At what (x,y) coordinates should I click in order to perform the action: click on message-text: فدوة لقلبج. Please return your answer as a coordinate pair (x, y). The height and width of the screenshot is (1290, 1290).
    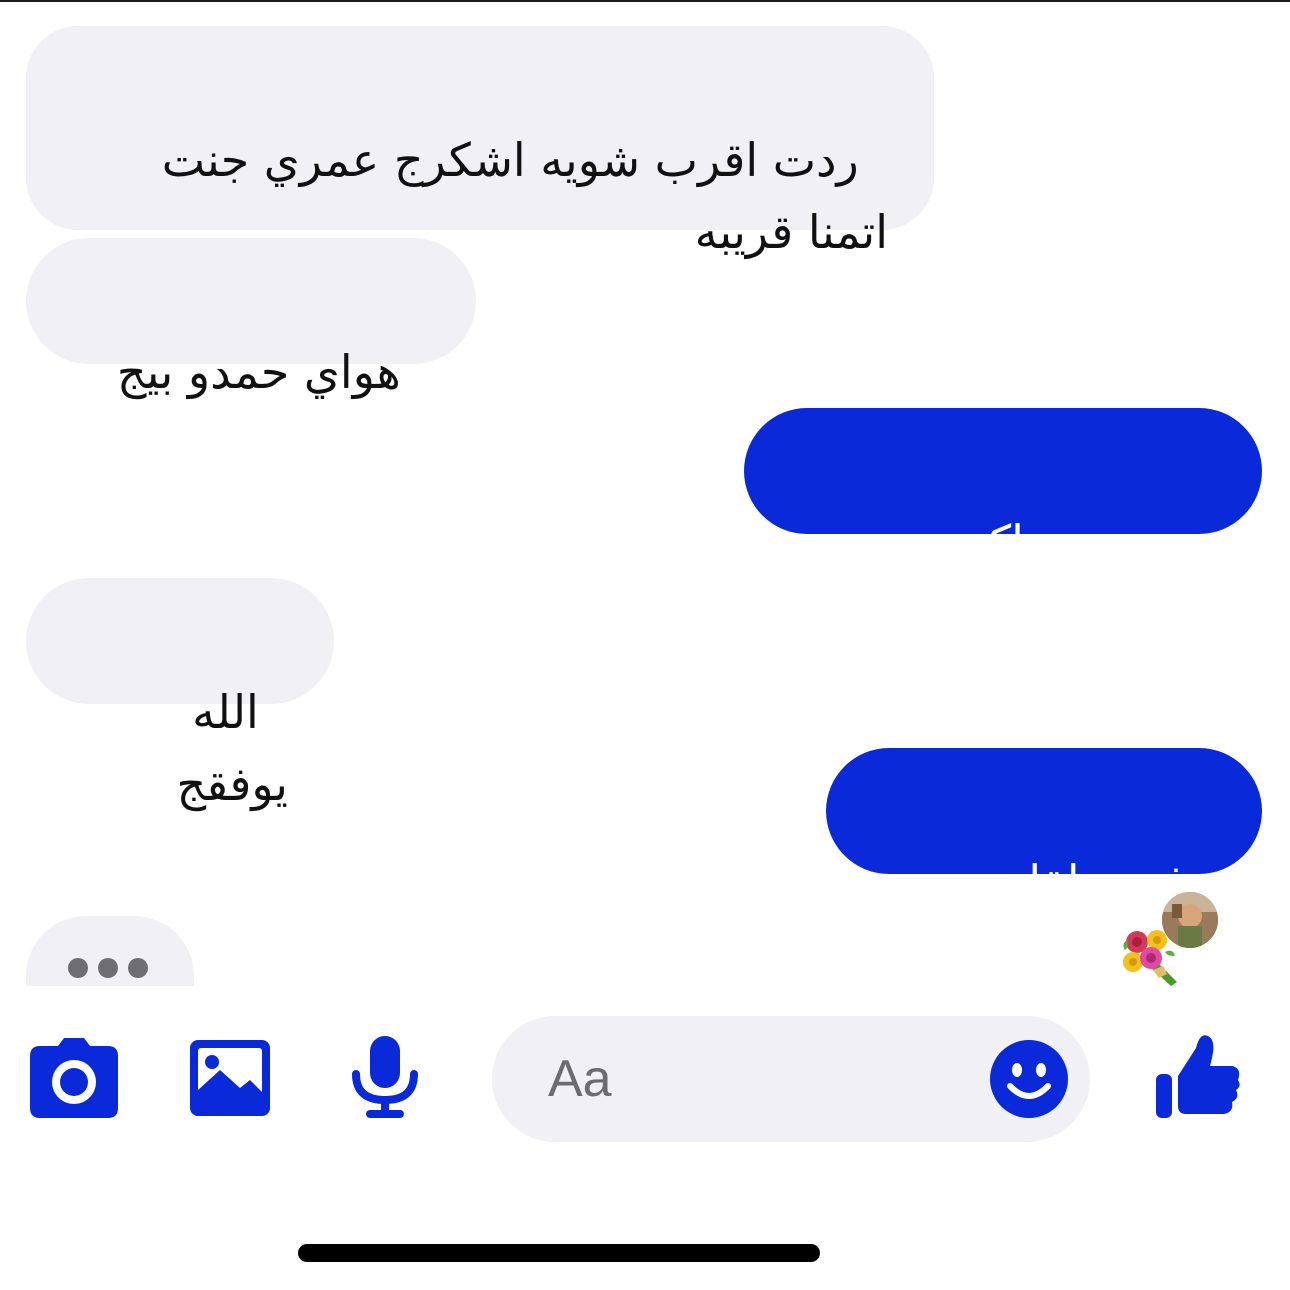
    Looking at the image, I should click on (1085, 882).